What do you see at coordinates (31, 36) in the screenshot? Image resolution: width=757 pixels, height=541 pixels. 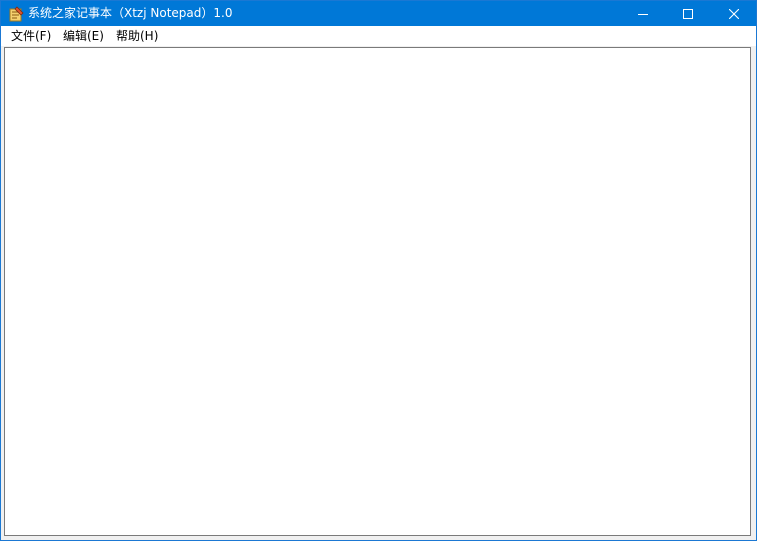 I see `menu-file: 文件(F)` at bounding box center [31, 36].